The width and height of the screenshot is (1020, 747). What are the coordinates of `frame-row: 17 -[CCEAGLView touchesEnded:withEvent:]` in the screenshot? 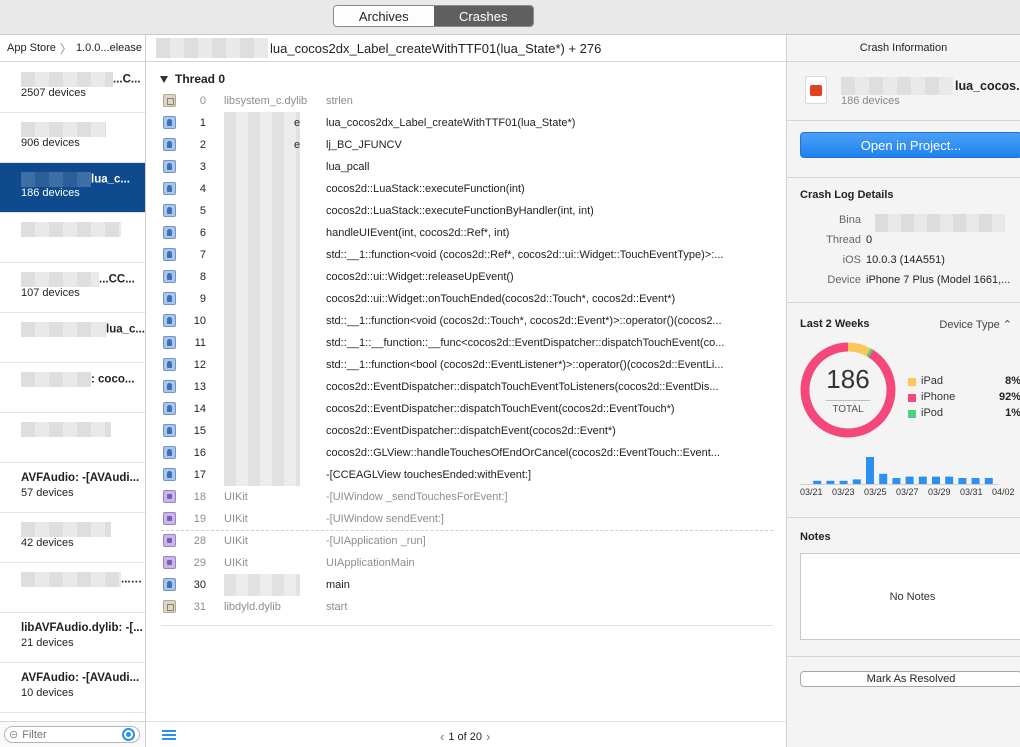 It's located at (466, 475).